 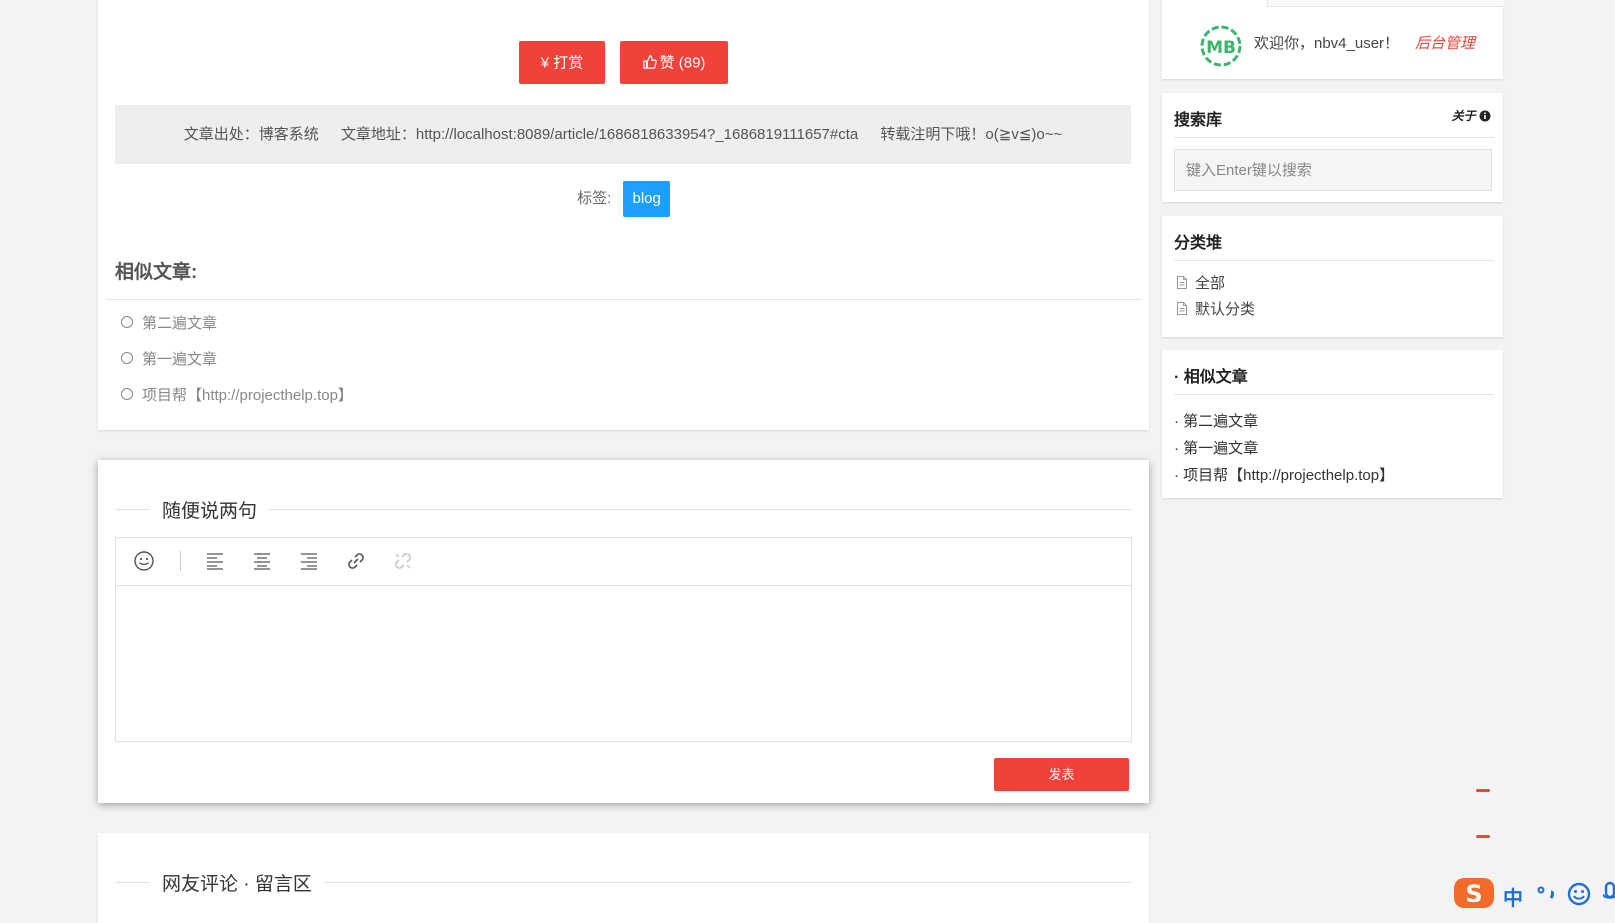 I want to click on category-label: 默认分类, so click(x=1225, y=309).